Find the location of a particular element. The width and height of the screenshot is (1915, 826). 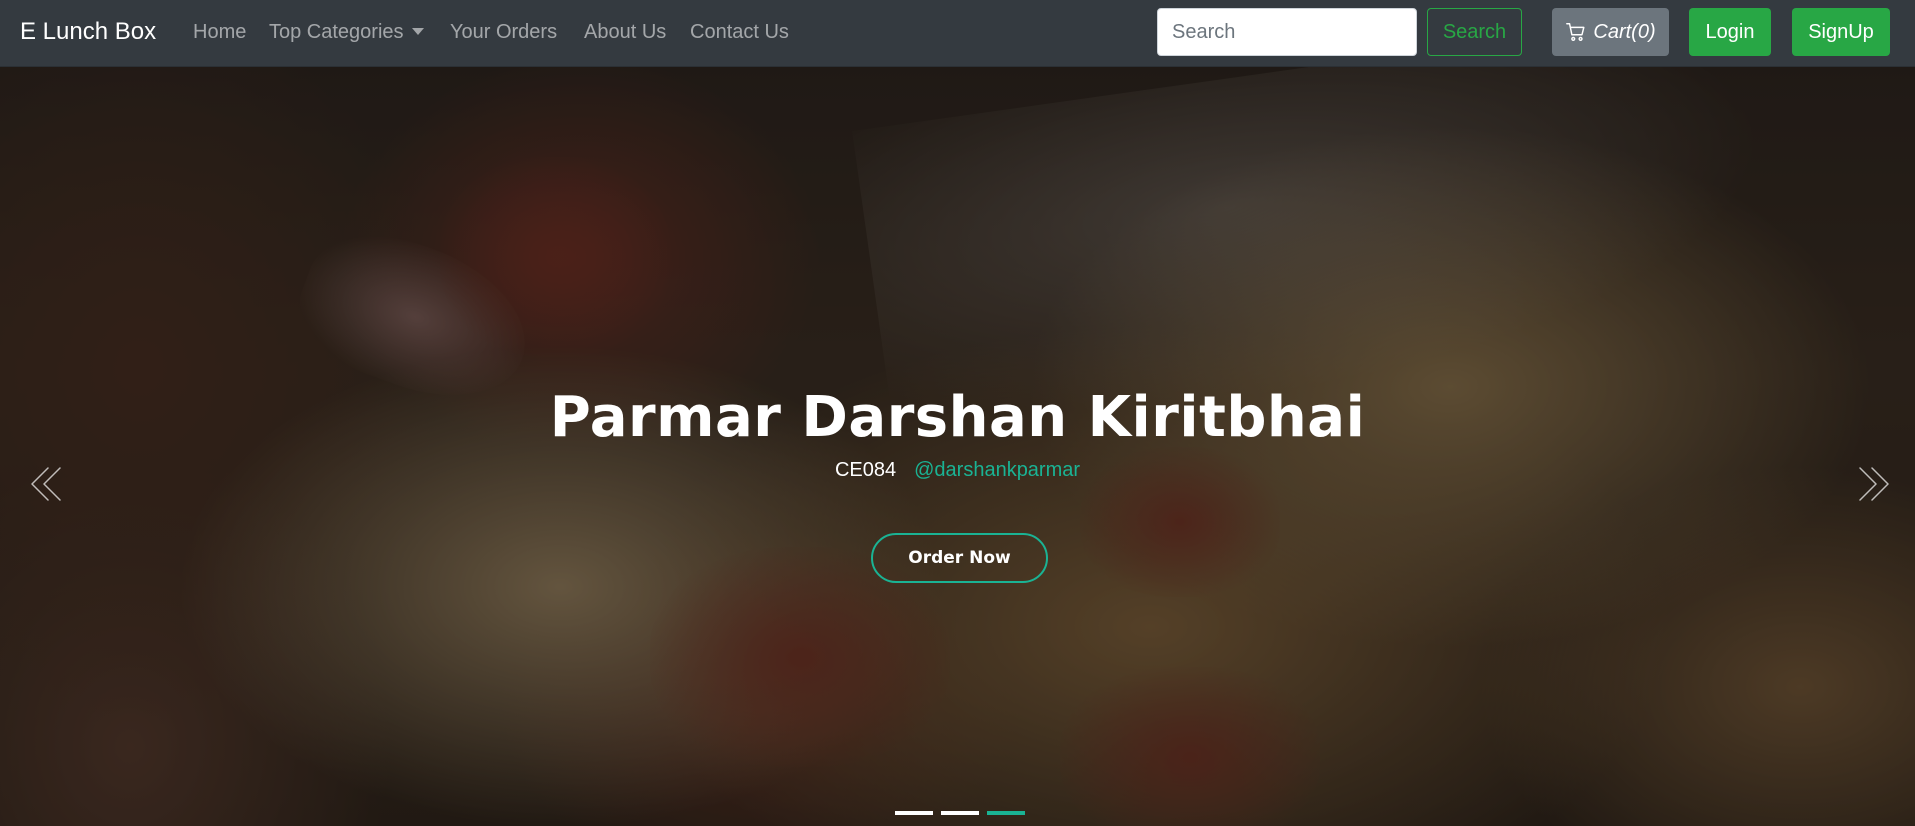

hero-handle-link: @darshankparmar is located at coordinates (997, 470).